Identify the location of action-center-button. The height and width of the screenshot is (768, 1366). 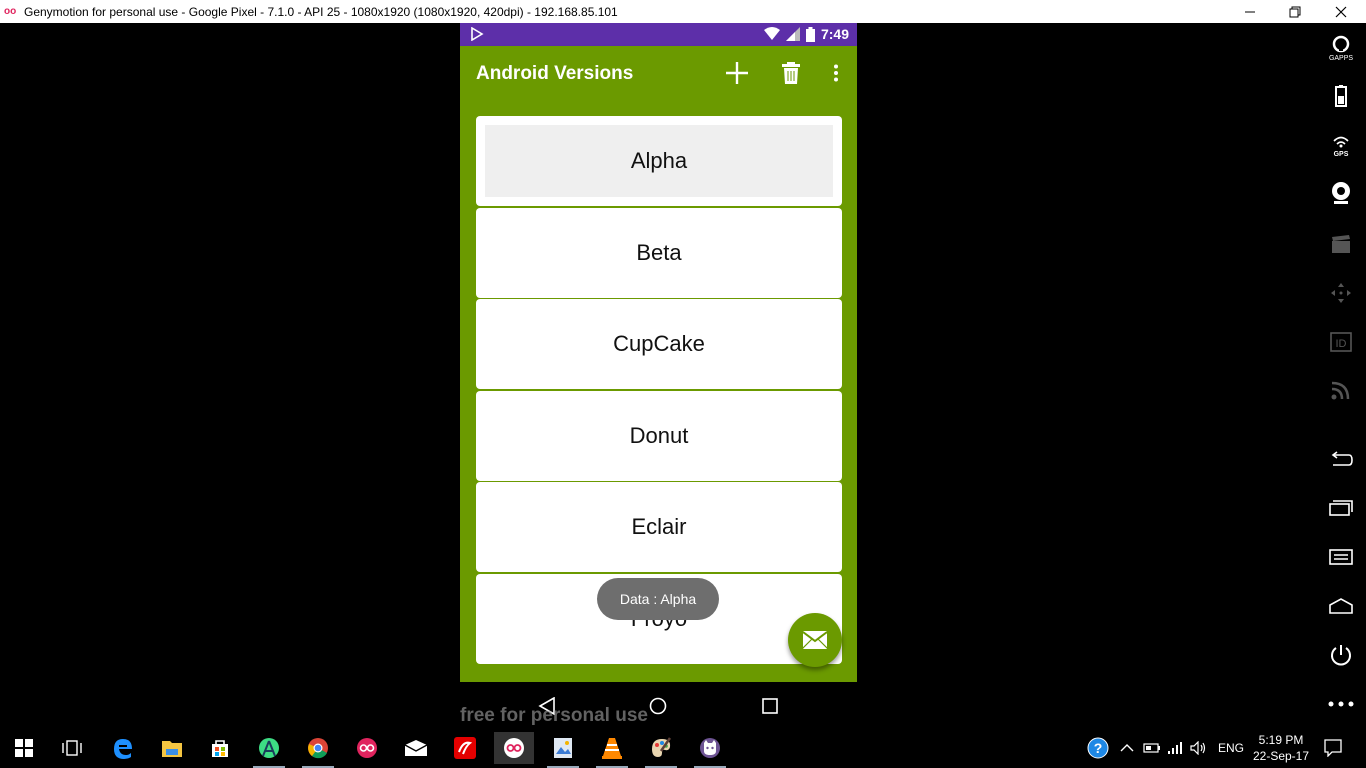
(1333, 748).